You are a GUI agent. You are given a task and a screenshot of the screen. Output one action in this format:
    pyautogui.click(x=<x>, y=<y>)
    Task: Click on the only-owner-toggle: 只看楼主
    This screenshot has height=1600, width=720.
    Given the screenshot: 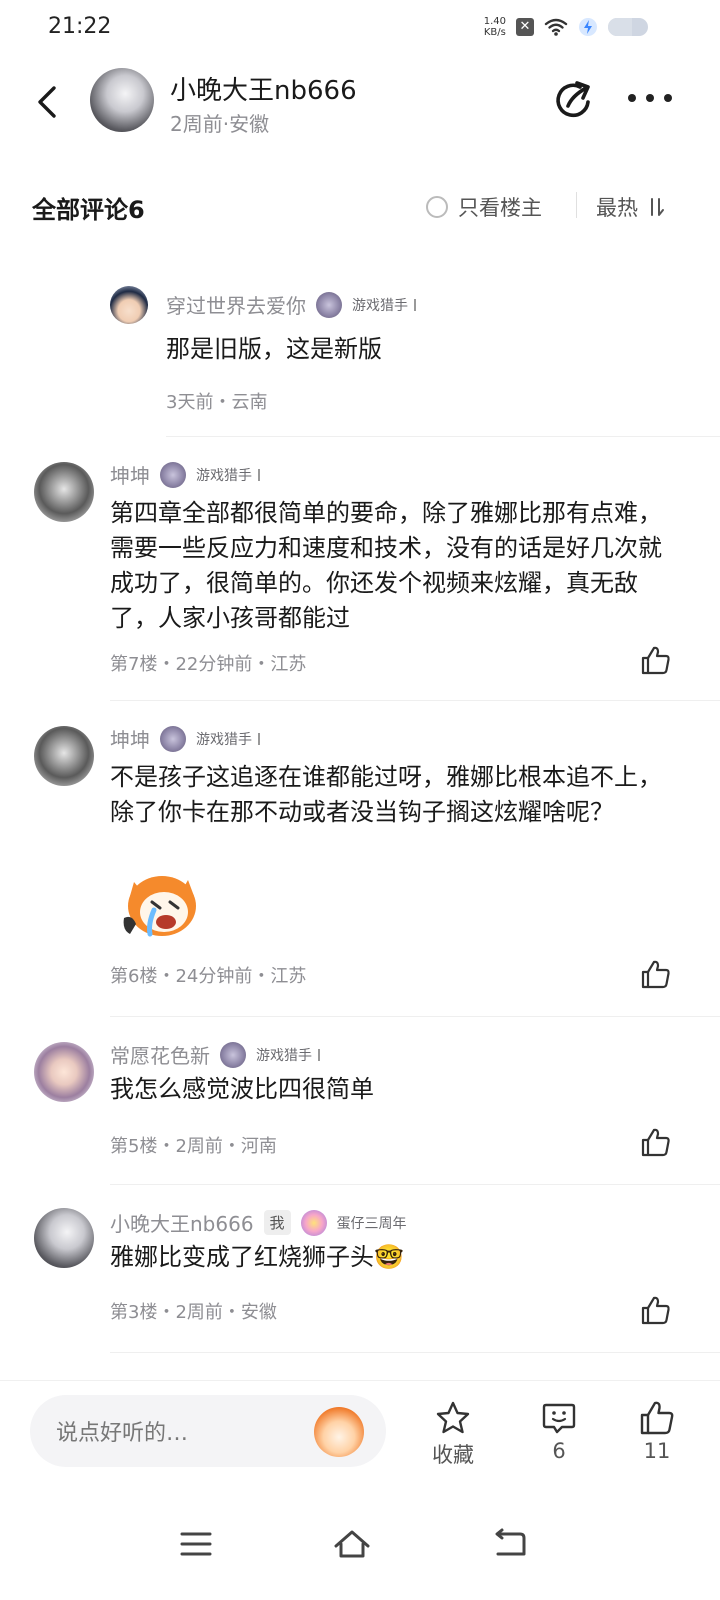 What is the action you would take?
    pyautogui.click(x=484, y=207)
    